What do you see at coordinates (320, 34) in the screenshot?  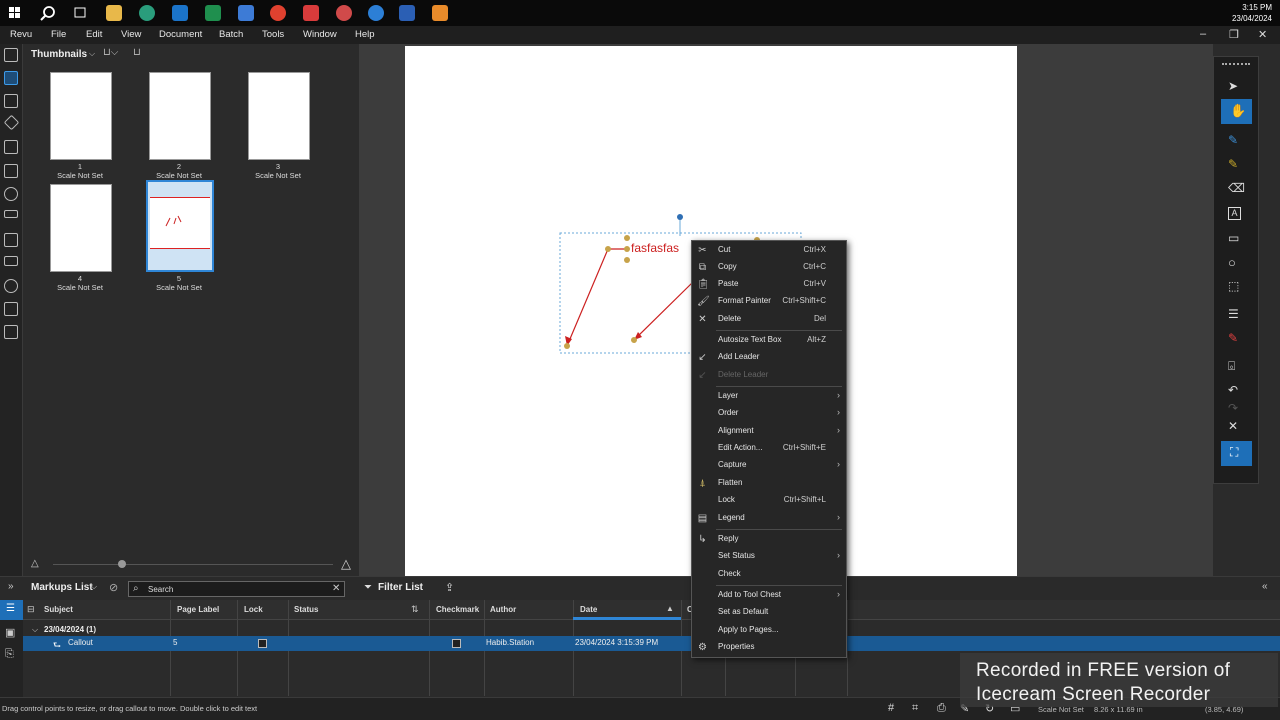 I see `menu-window: Window` at bounding box center [320, 34].